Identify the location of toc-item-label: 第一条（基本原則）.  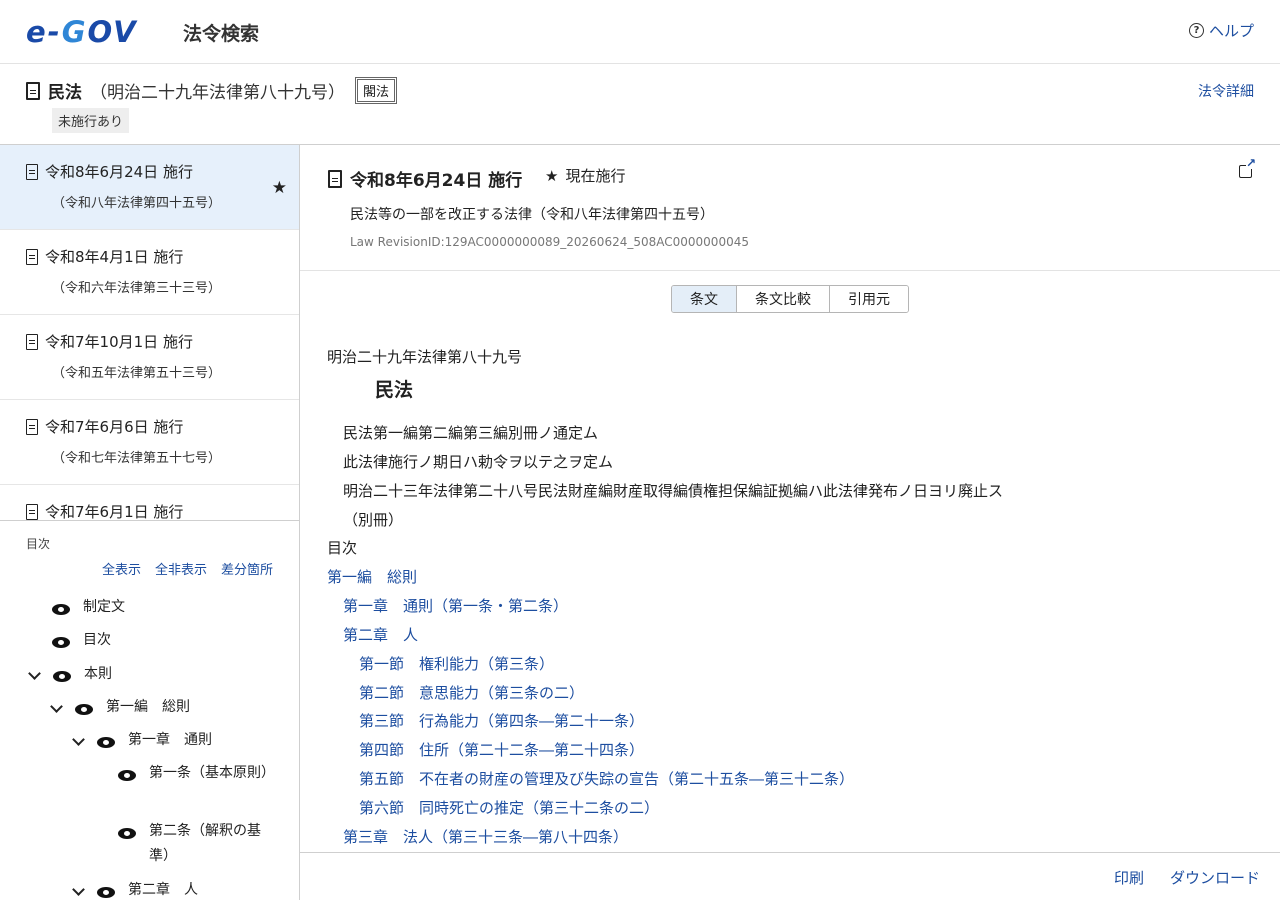
(212, 773).